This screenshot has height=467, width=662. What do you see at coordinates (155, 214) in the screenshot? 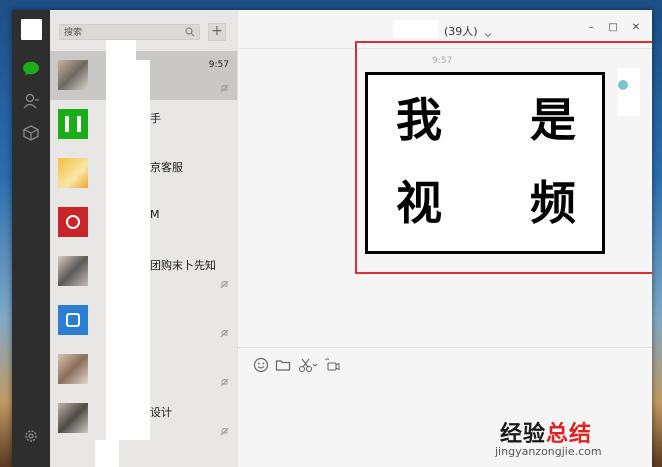
I see `item-name: M` at bounding box center [155, 214].